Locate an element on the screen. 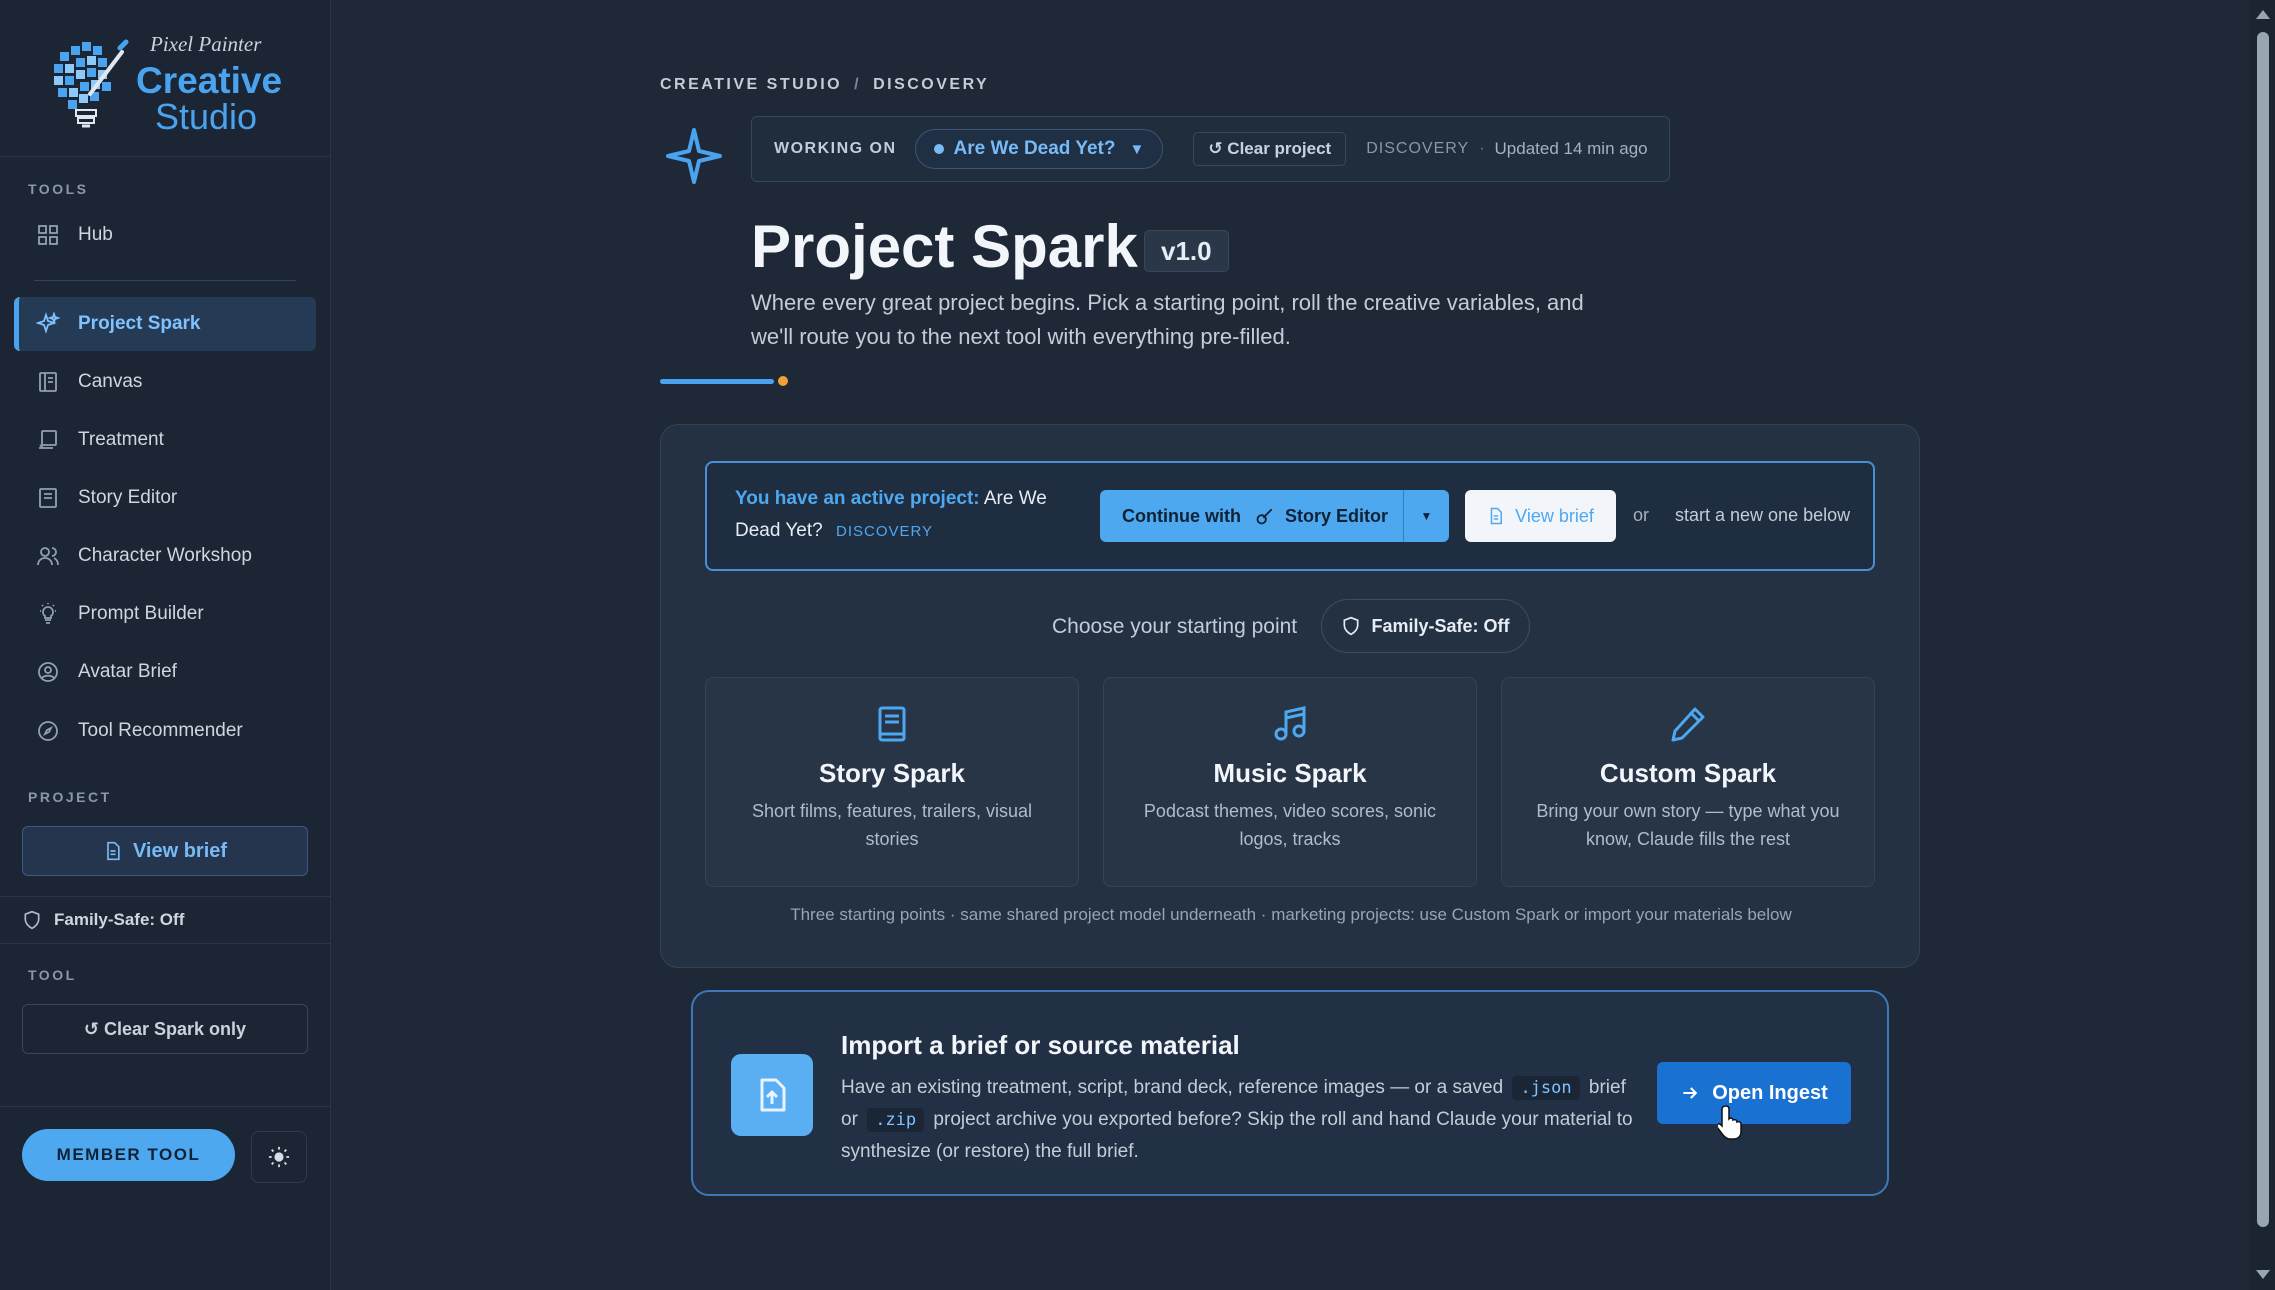 Image resolution: width=2275 pixels, height=1290 pixels. progress-dot is located at coordinates (783, 381).